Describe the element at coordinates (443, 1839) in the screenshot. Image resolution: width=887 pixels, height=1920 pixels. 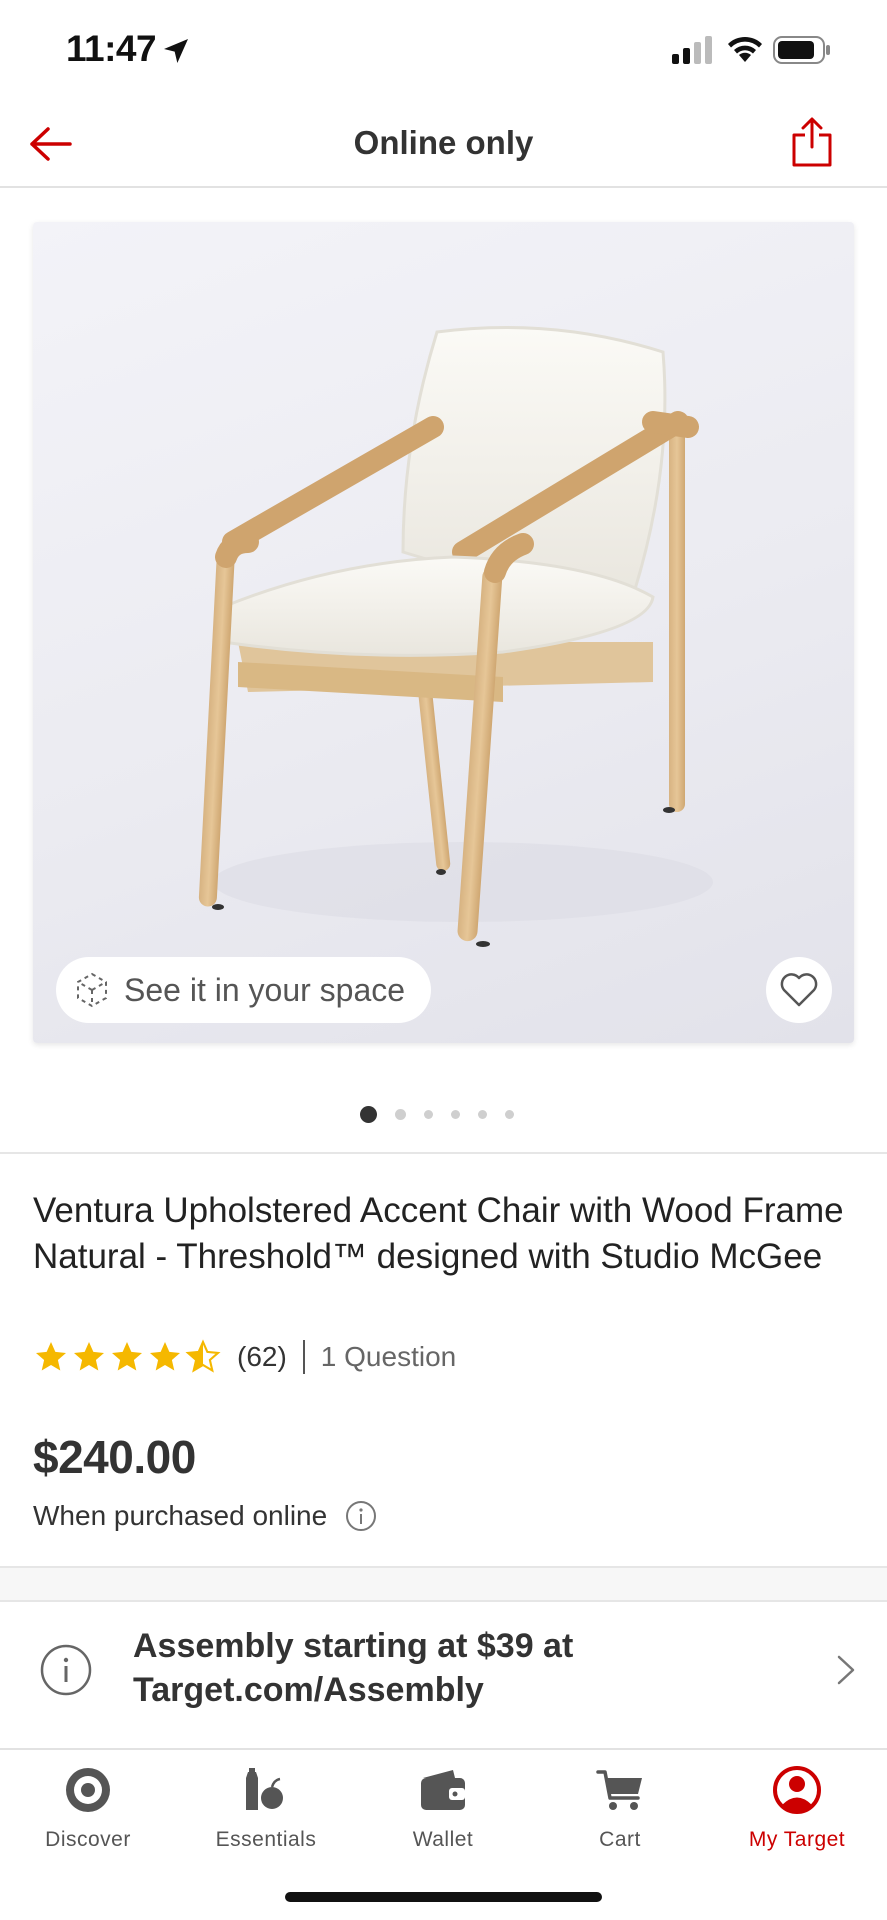
I see `nav-label: Wallet` at that location.